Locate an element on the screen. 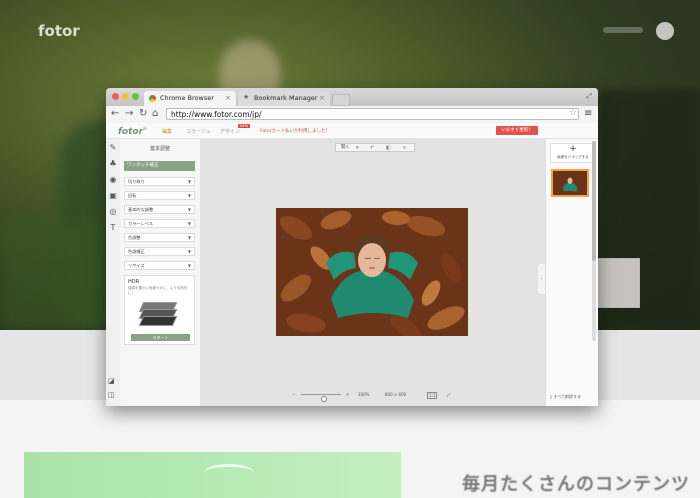 The width and height of the screenshot is (700, 498). new-badge: NEW is located at coordinates (244, 126).